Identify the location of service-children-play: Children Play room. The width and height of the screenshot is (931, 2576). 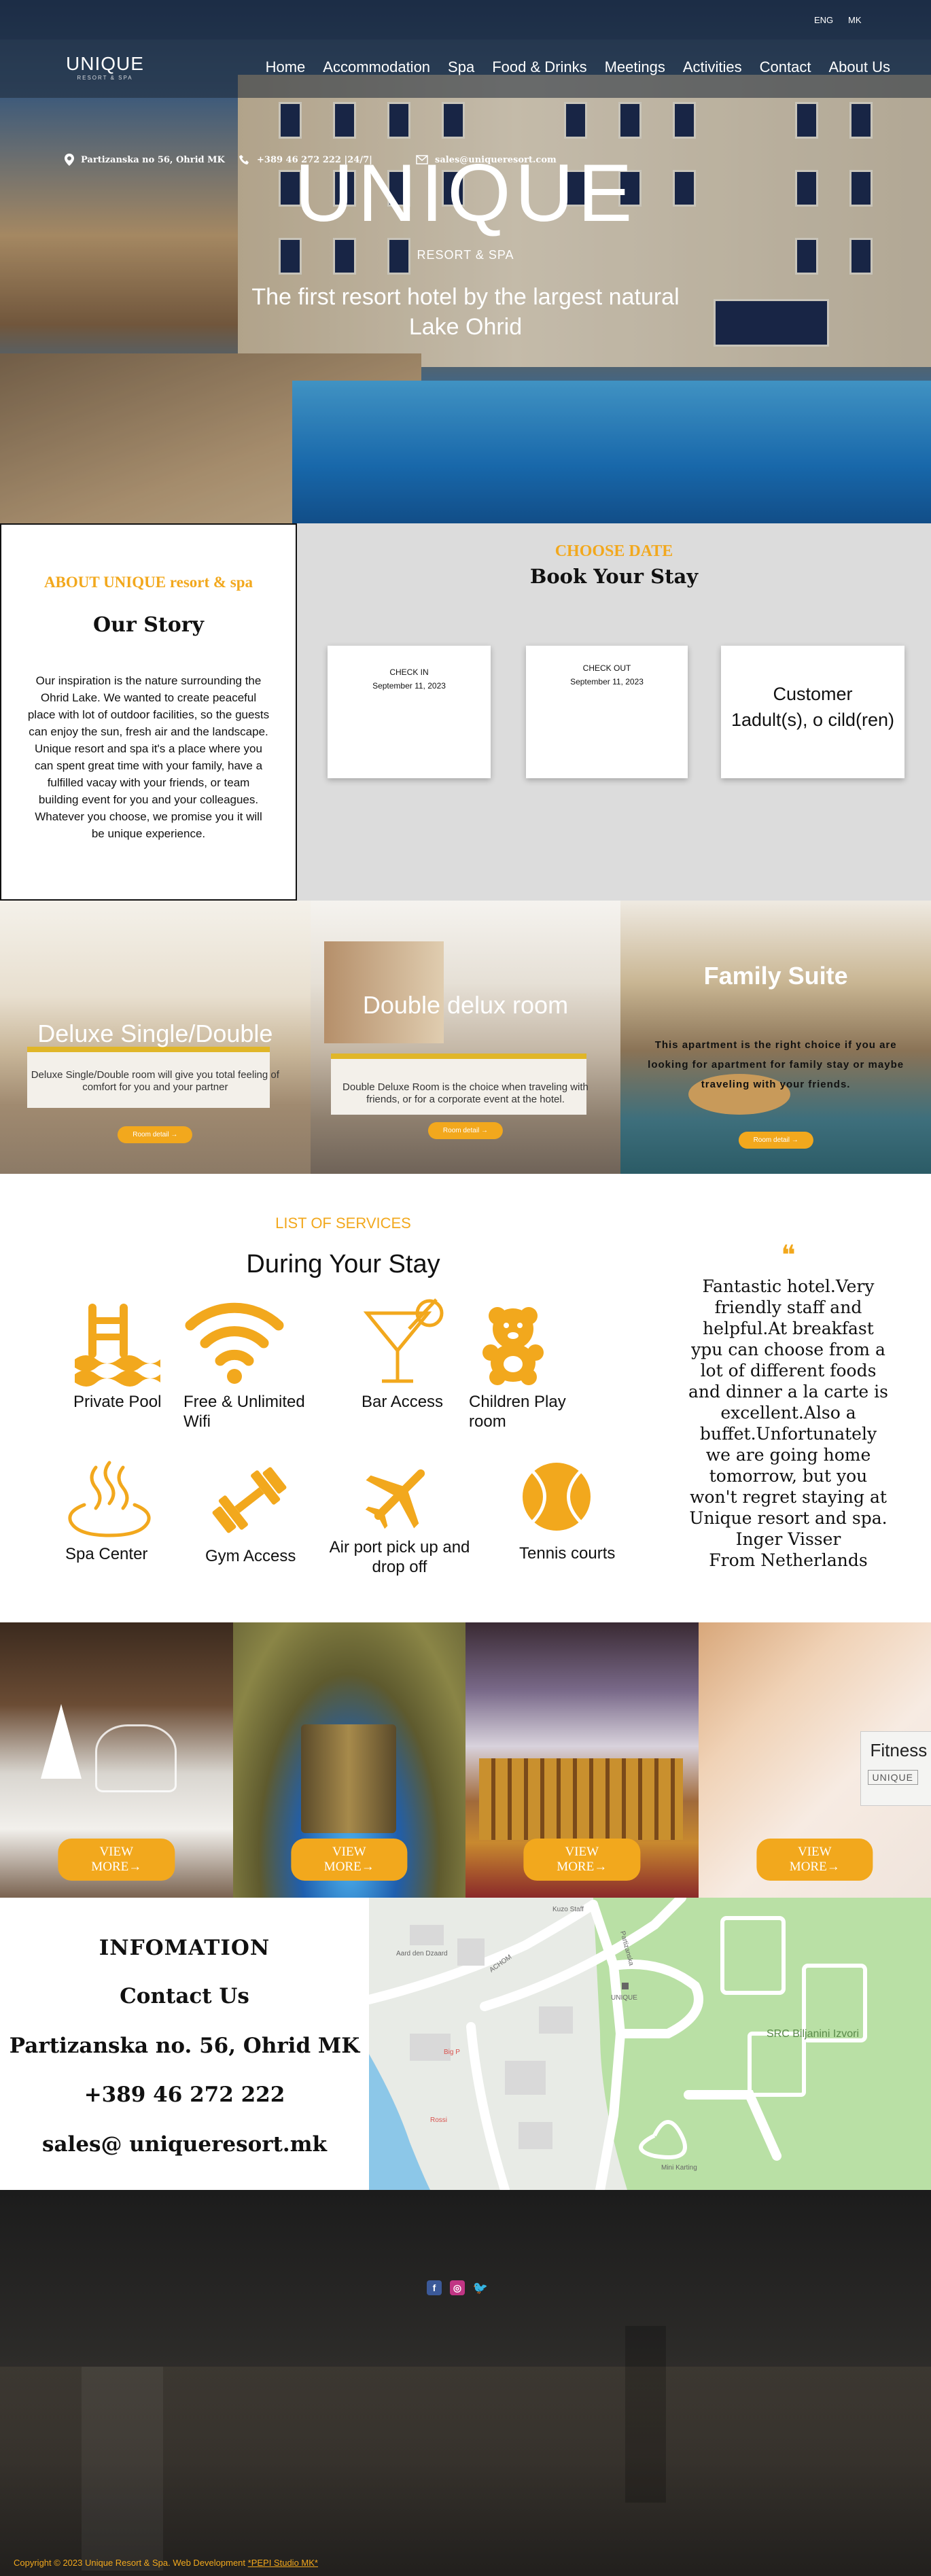
(533, 1364).